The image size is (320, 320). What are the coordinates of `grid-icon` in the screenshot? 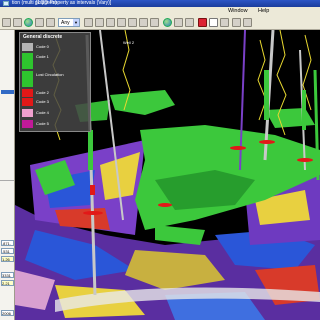 It's located at (39, 22).